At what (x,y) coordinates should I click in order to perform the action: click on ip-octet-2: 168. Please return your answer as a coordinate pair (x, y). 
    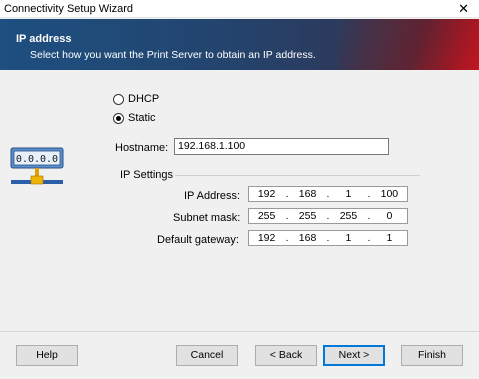
    Looking at the image, I should click on (307, 194).